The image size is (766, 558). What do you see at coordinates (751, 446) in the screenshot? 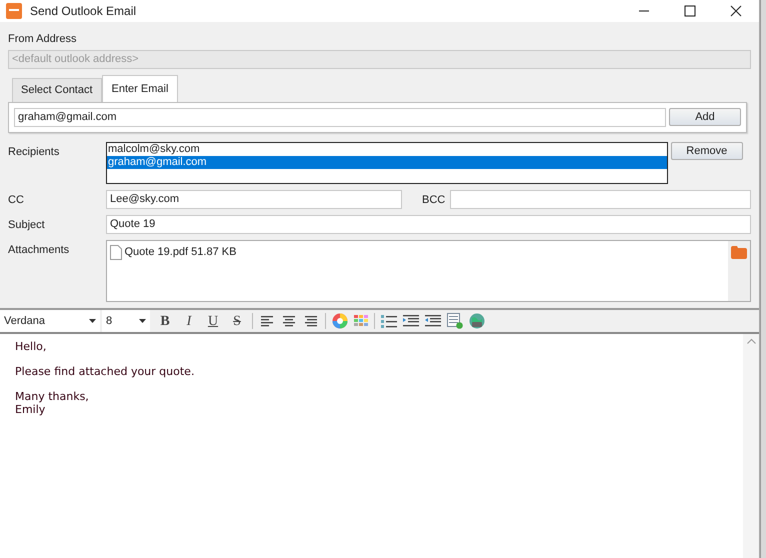
I see `scrollbar` at bounding box center [751, 446].